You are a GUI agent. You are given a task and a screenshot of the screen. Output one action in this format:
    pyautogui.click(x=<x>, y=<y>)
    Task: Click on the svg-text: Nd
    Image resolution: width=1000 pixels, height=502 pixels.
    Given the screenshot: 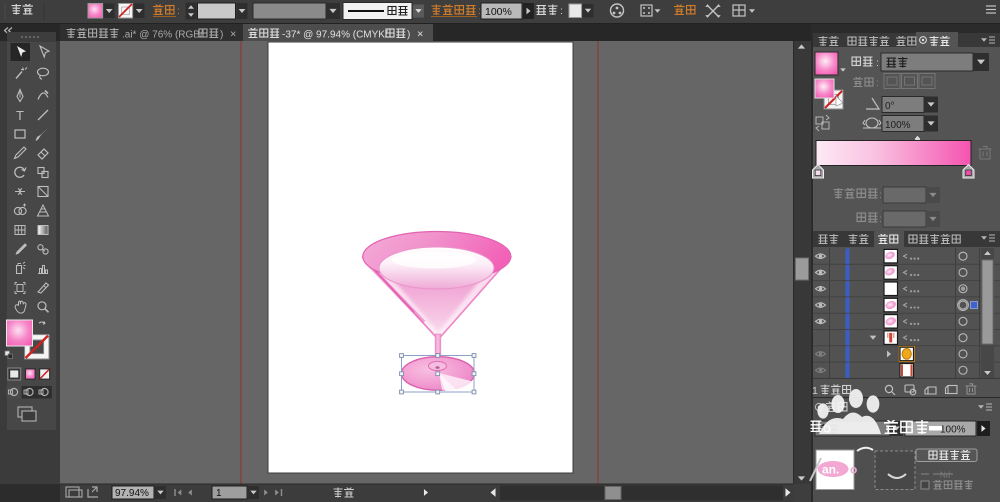 What is the action you would take?
    pyautogui.click(x=945, y=475)
    